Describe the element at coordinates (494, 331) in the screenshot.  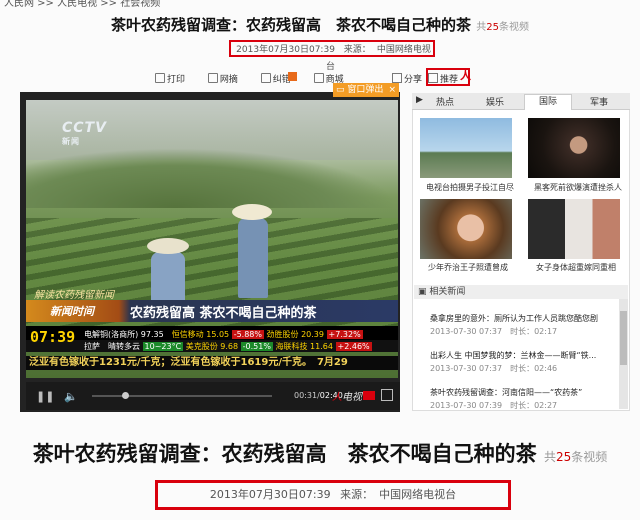
I see `related-meta: 2013-07-30 07:37 时长：02:17` at that location.